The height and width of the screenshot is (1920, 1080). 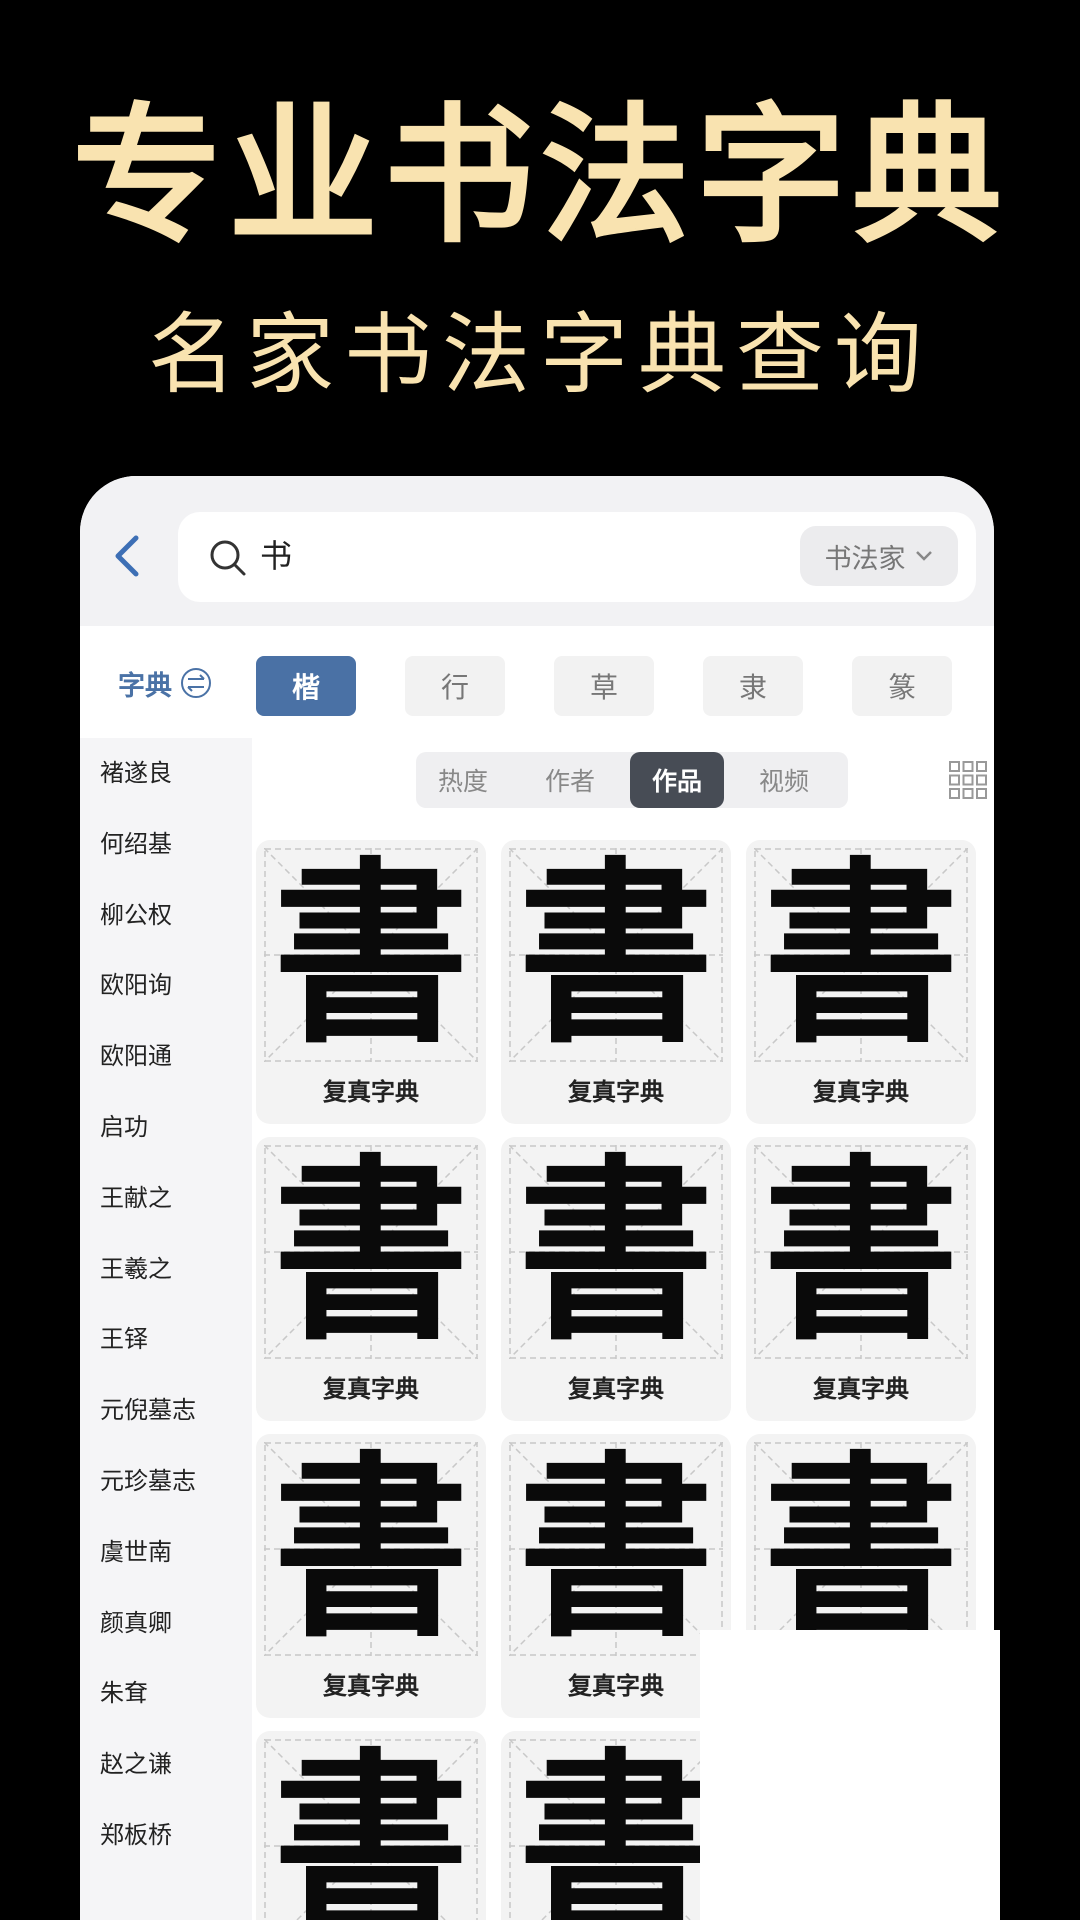 I want to click on scope-dropdown: 书法家, so click(x=879, y=556).